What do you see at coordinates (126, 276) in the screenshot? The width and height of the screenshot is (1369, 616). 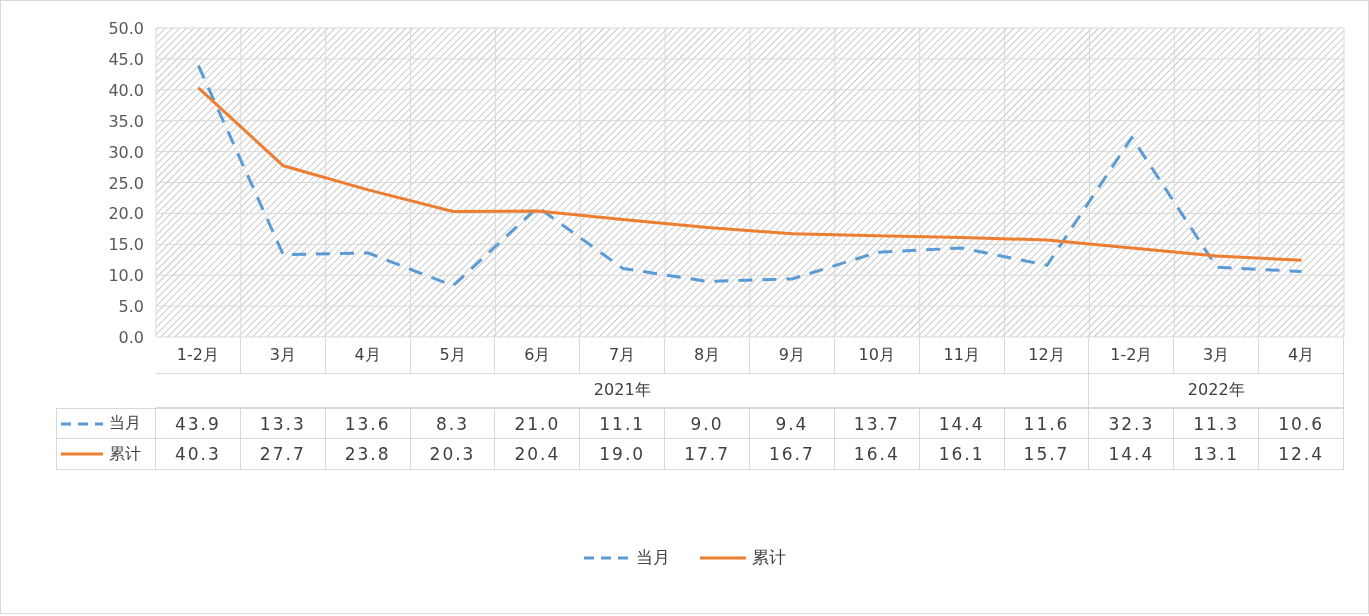 I see `axis-label: 10.0` at bounding box center [126, 276].